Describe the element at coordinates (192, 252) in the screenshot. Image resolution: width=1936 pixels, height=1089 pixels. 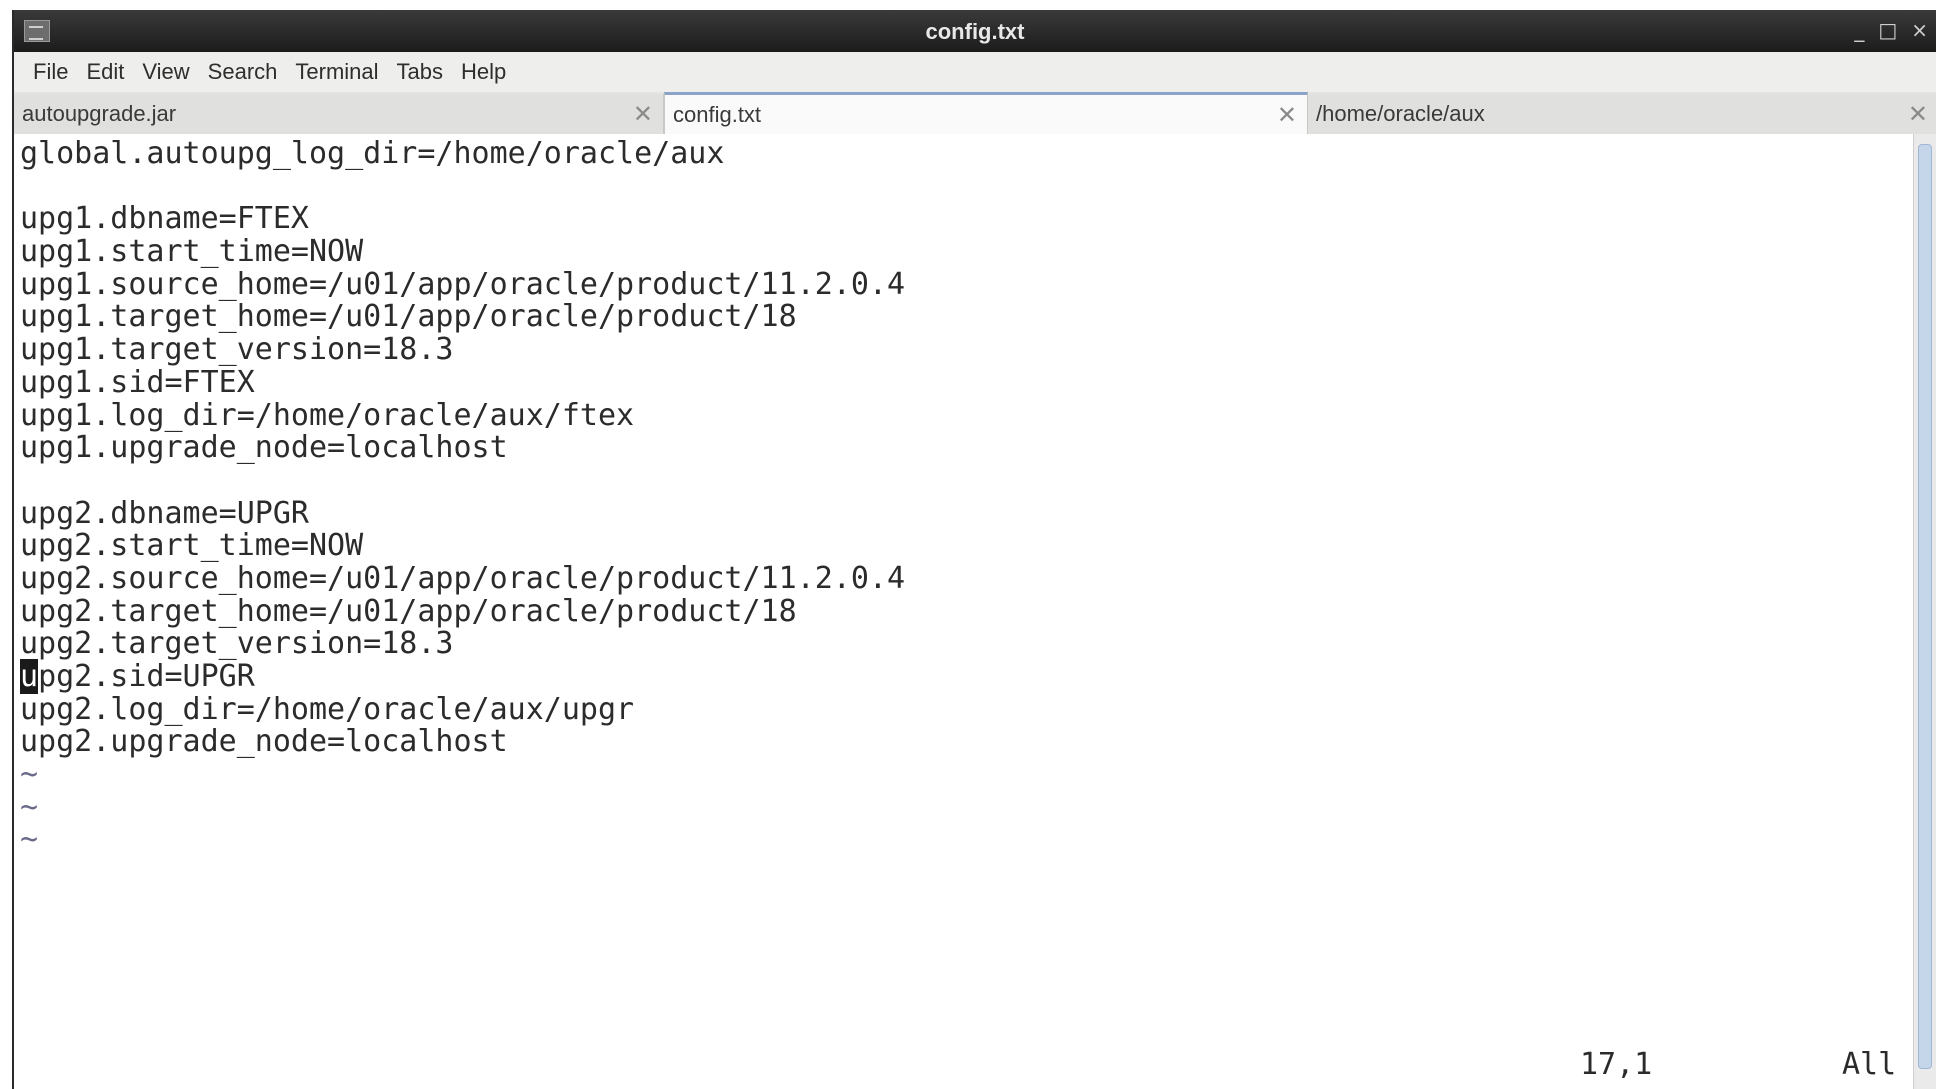
I see `editor-line: upg1.start_time=NOW` at that location.